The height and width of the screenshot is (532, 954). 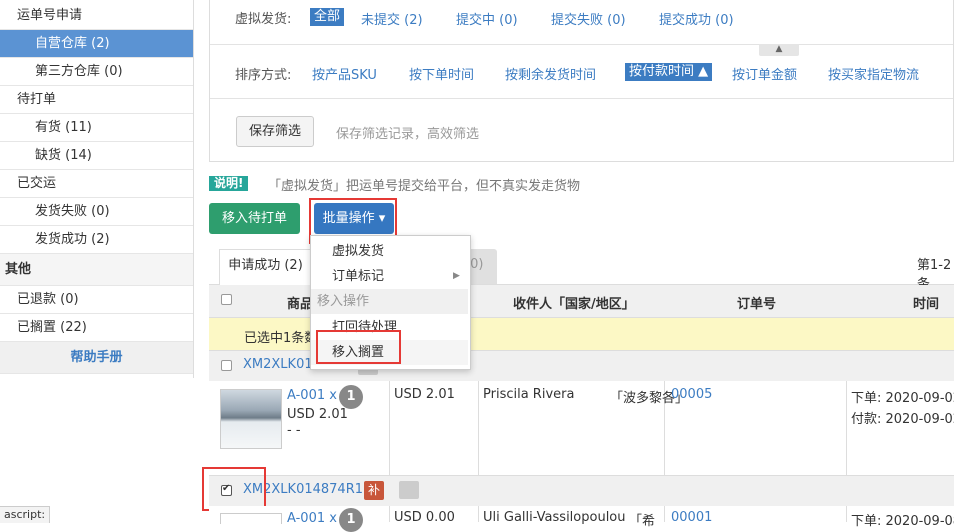 What do you see at coordinates (408, 134) in the screenshot?
I see `save-filter-hint: 保存筛选记录，高效筛选` at bounding box center [408, 134].